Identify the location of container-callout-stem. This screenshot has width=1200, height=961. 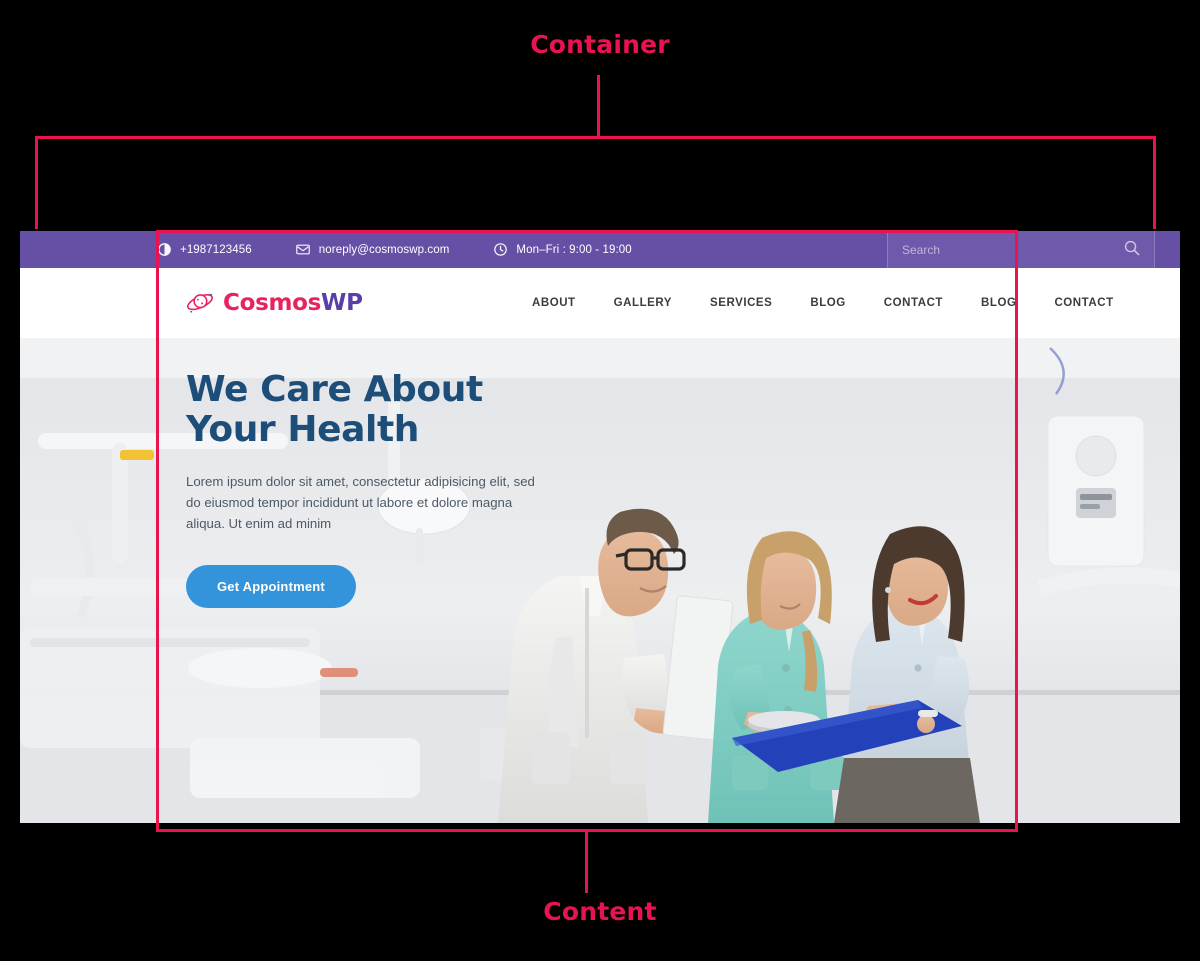
(598, 107).